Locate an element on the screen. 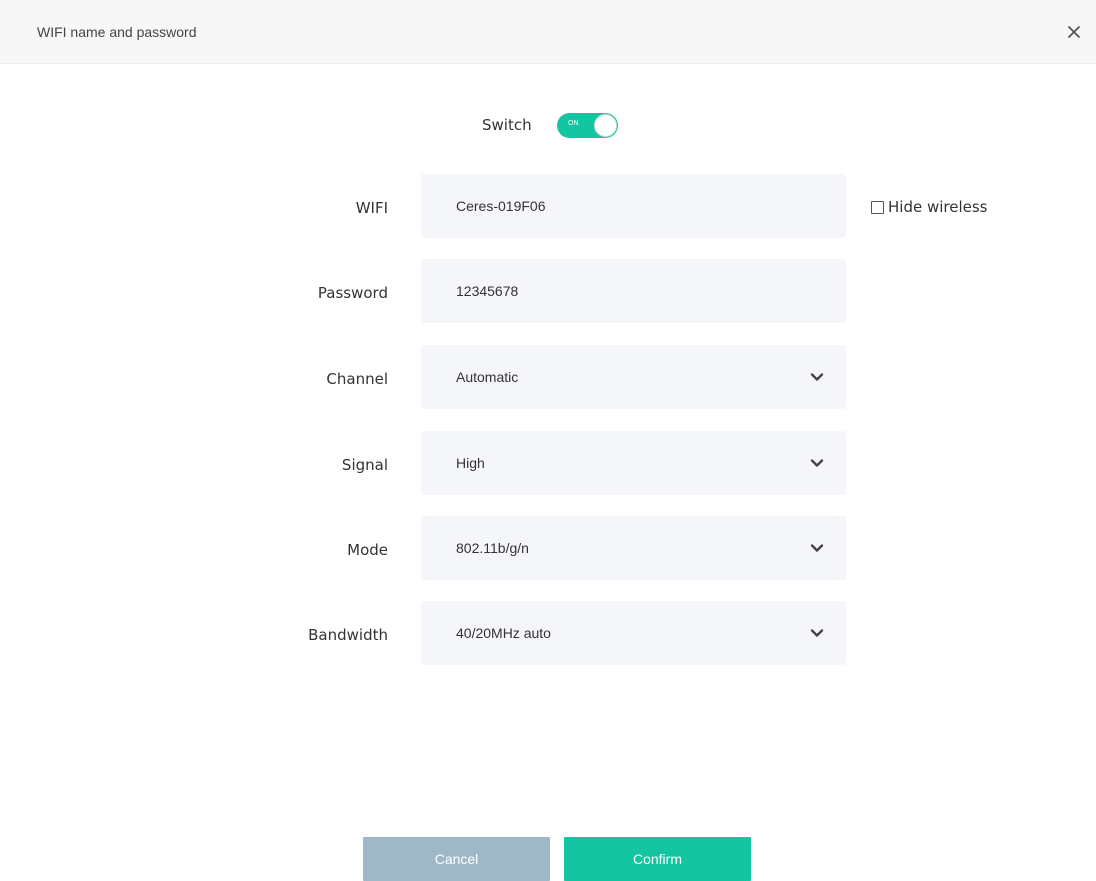  toggle-state-text: ON is located at coordinates (573, 123).